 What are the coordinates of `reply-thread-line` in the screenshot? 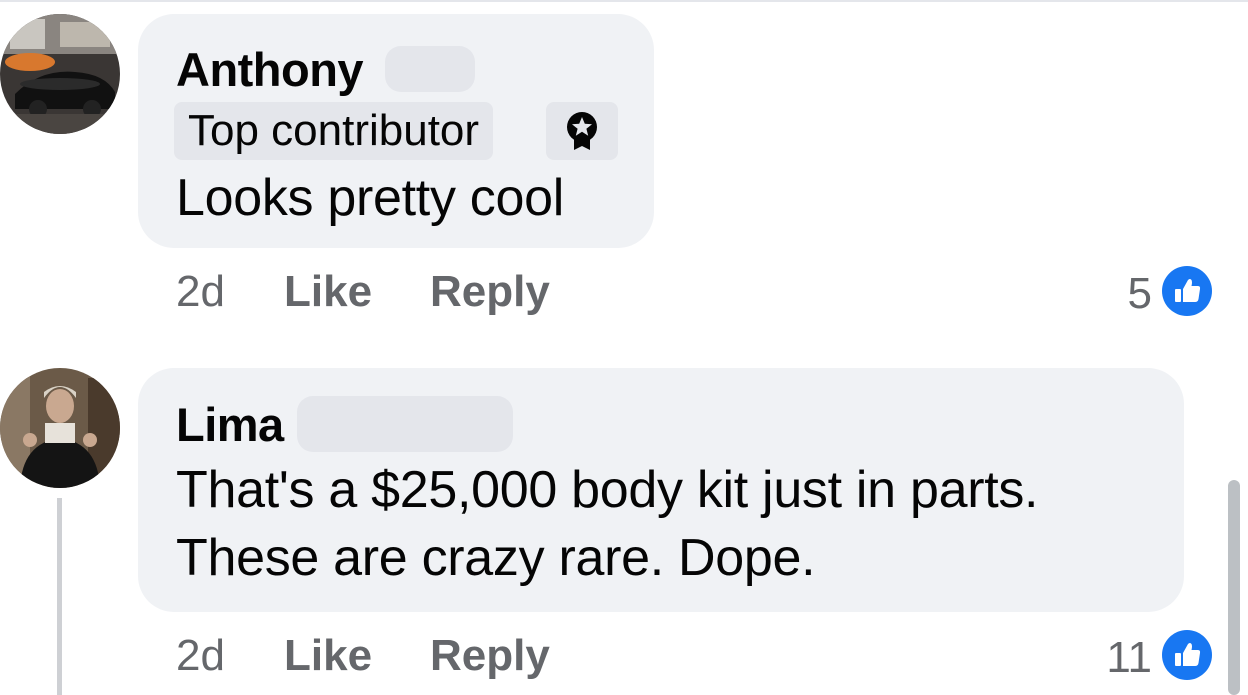 It's located at (59, 596).